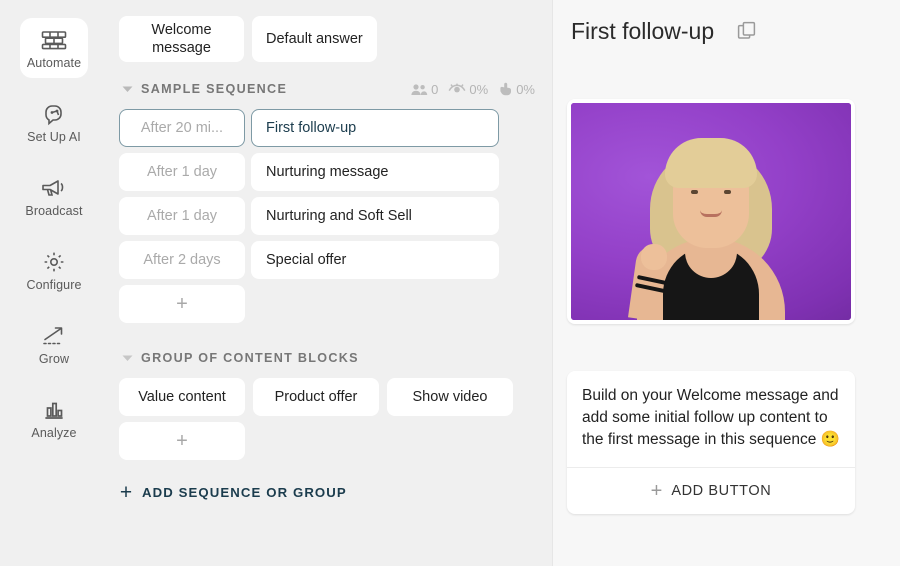  I want to click on top-chip-row: Welcome message Default answer, so click(336, 39).